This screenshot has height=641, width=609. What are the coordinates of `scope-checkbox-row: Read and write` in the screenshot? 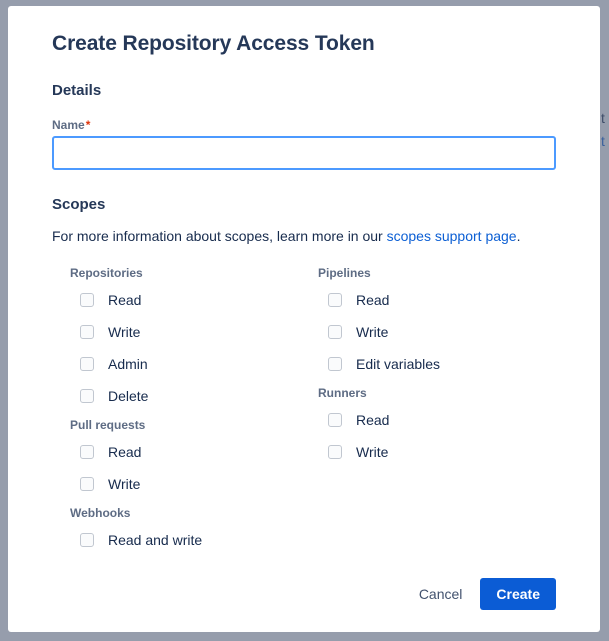 It's located at (194, 540).